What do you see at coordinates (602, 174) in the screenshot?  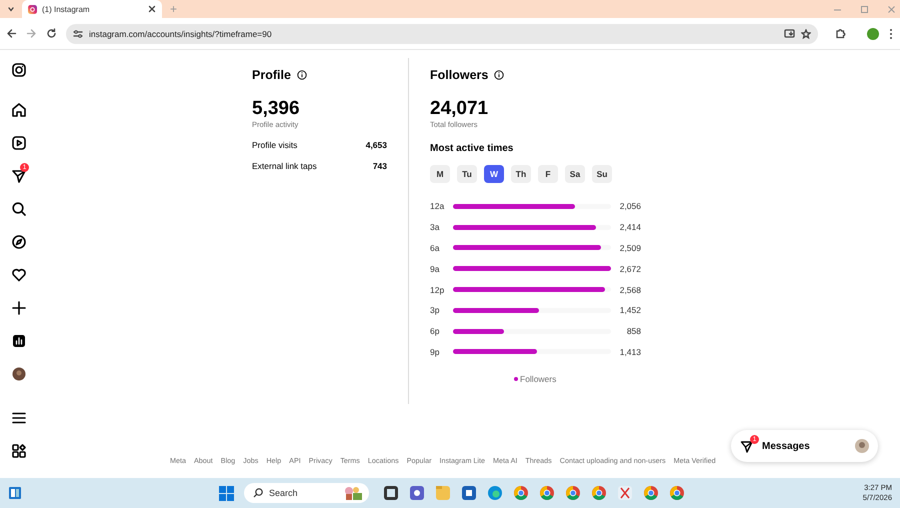 I see `day-tab: Su` at bounding box center [602, 174].